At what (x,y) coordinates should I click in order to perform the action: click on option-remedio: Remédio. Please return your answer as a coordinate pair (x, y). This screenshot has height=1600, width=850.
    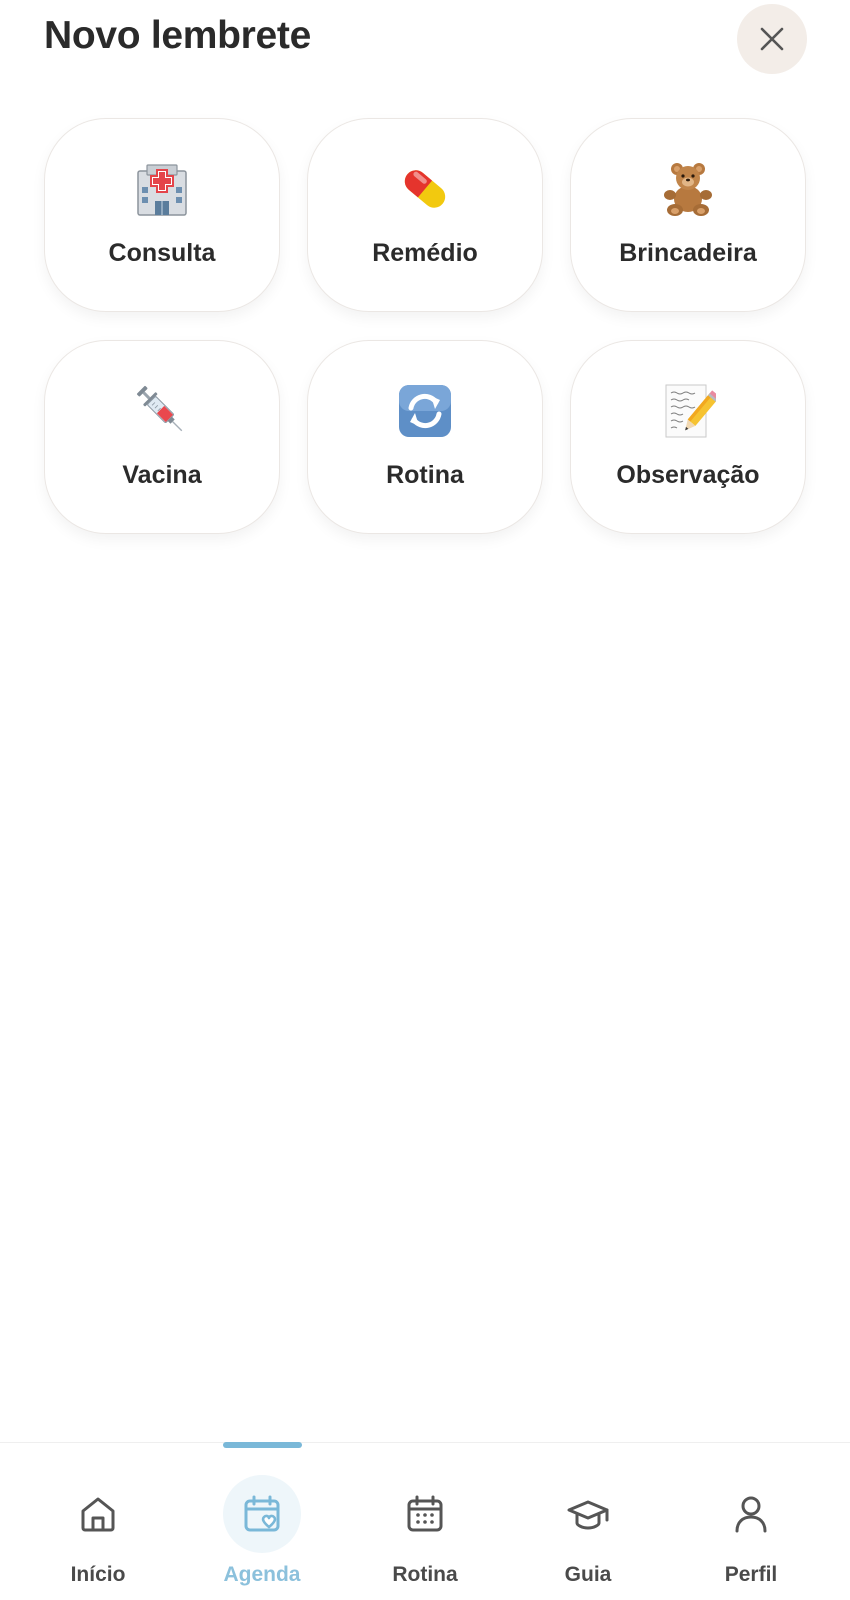
    Looking at the image, I should click on (425, 215).